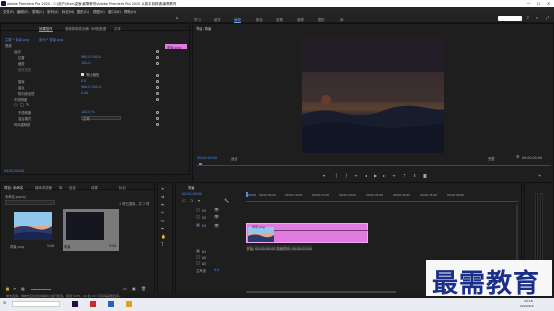  What do you see at coordinates (8, 11) in the screenshot?
I see `menu-file: 文件(F)` at bounding box center [8, 11].